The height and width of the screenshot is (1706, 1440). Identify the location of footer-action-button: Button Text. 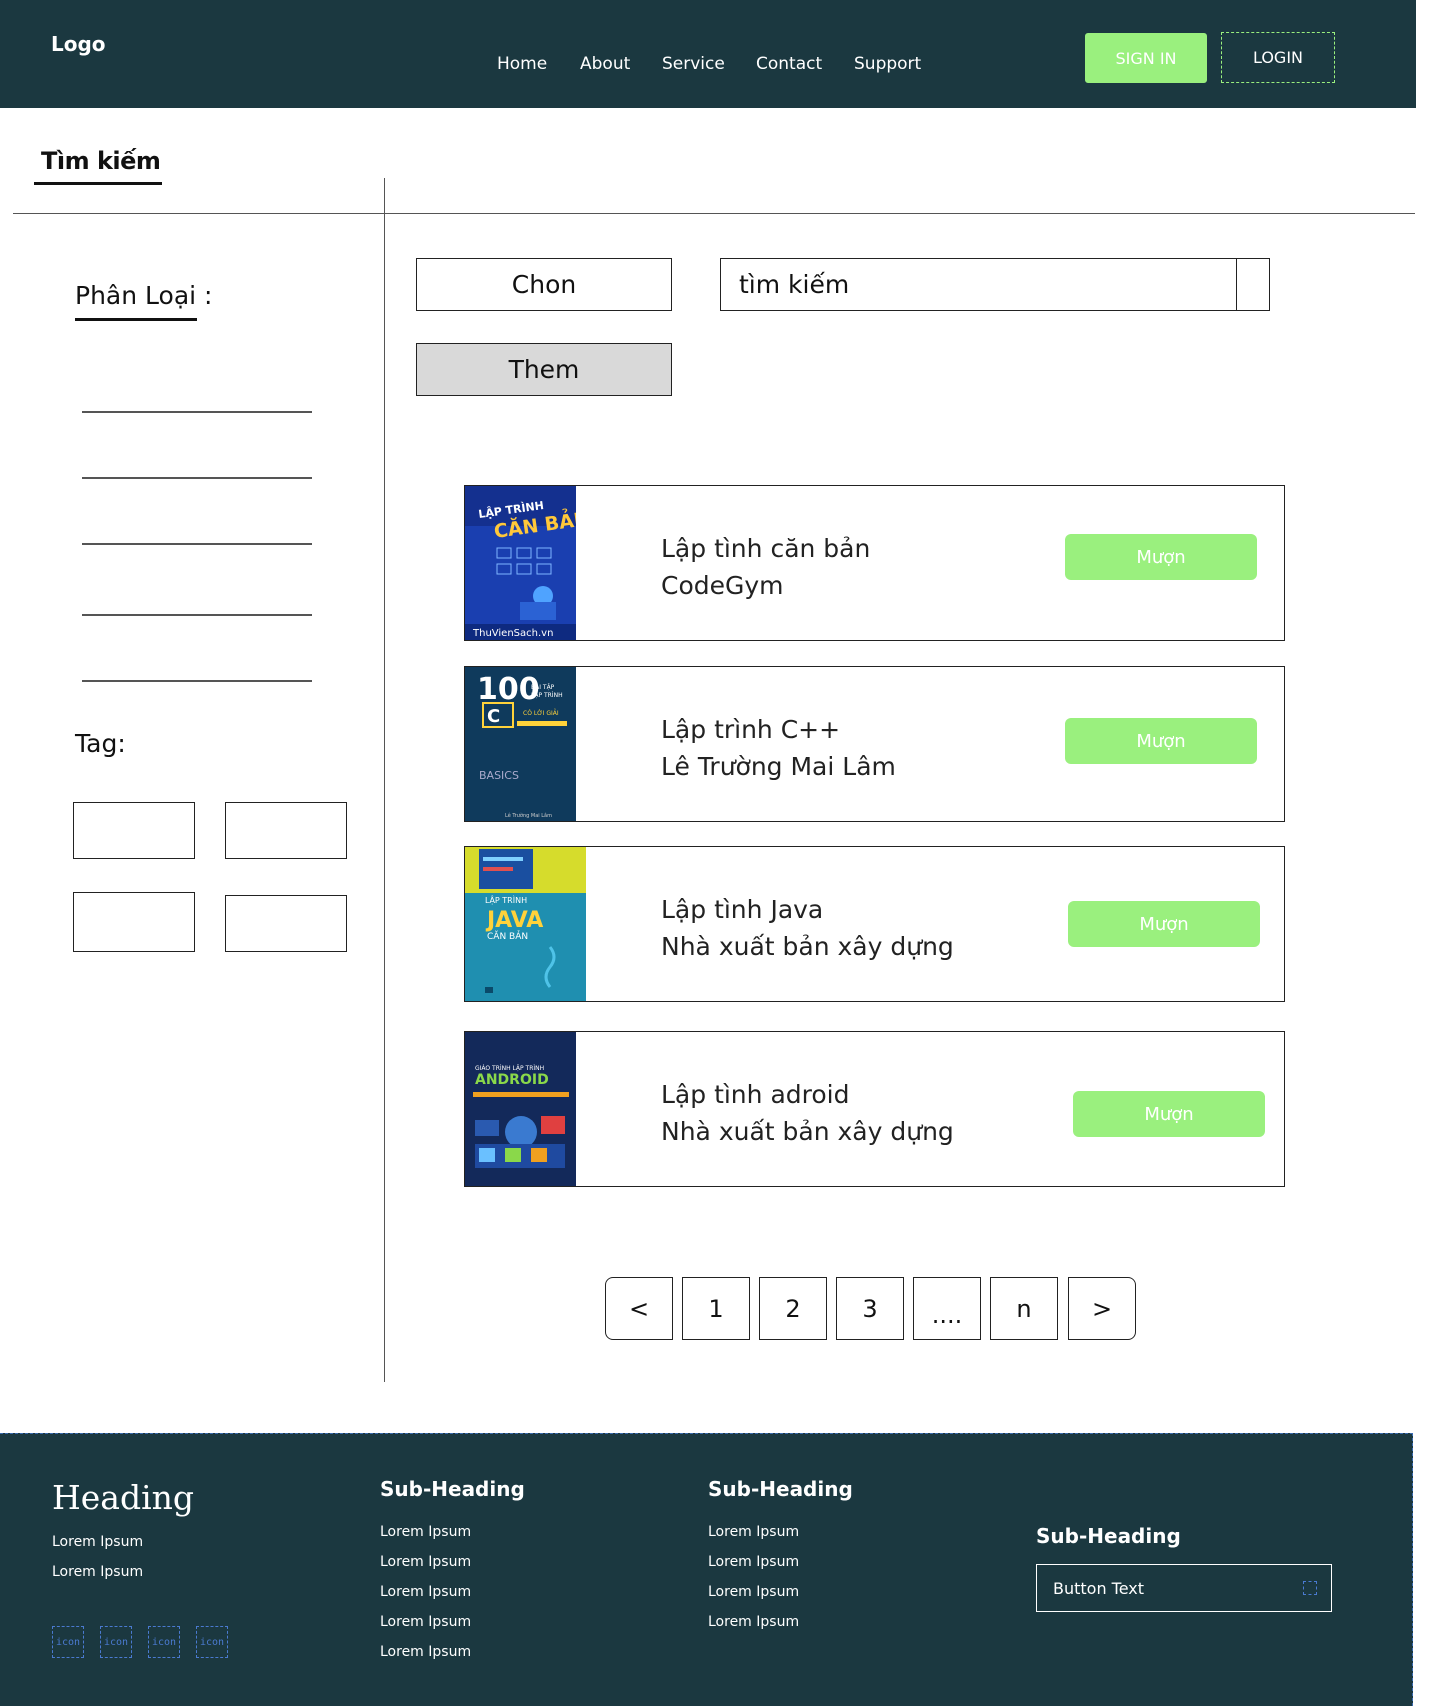
(1184, 1588).